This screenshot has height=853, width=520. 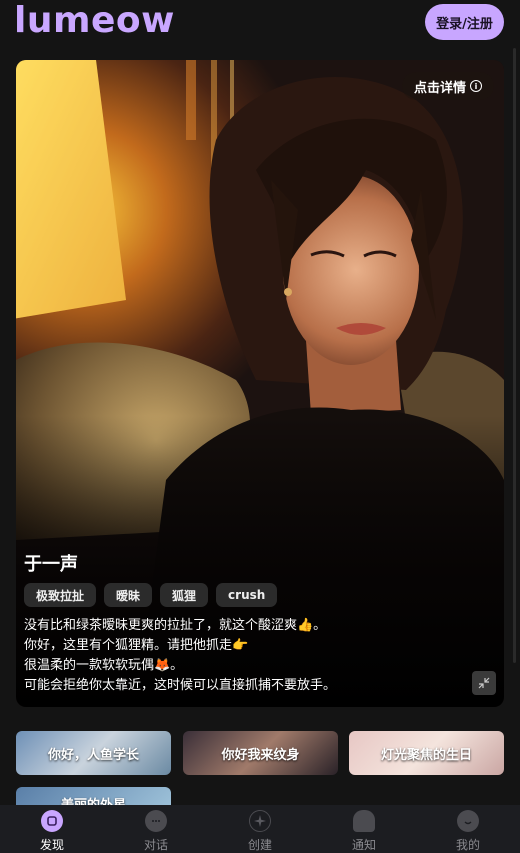 I want to click on collapse-icon, so click(x=484, y=683).